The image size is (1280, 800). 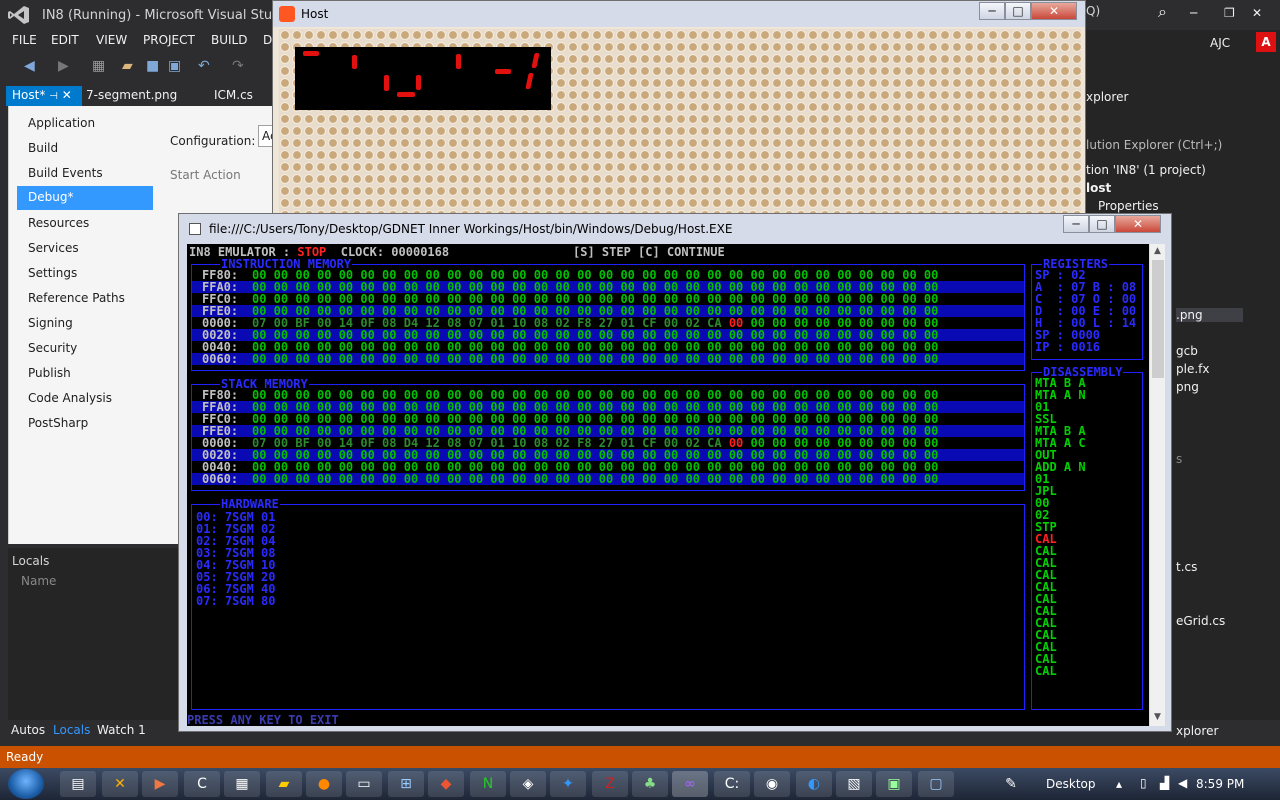 What do you see at coordinates (204, 66) in the screenshot?
I see `undo-icon: ↶` at bounding box center [204, 66].